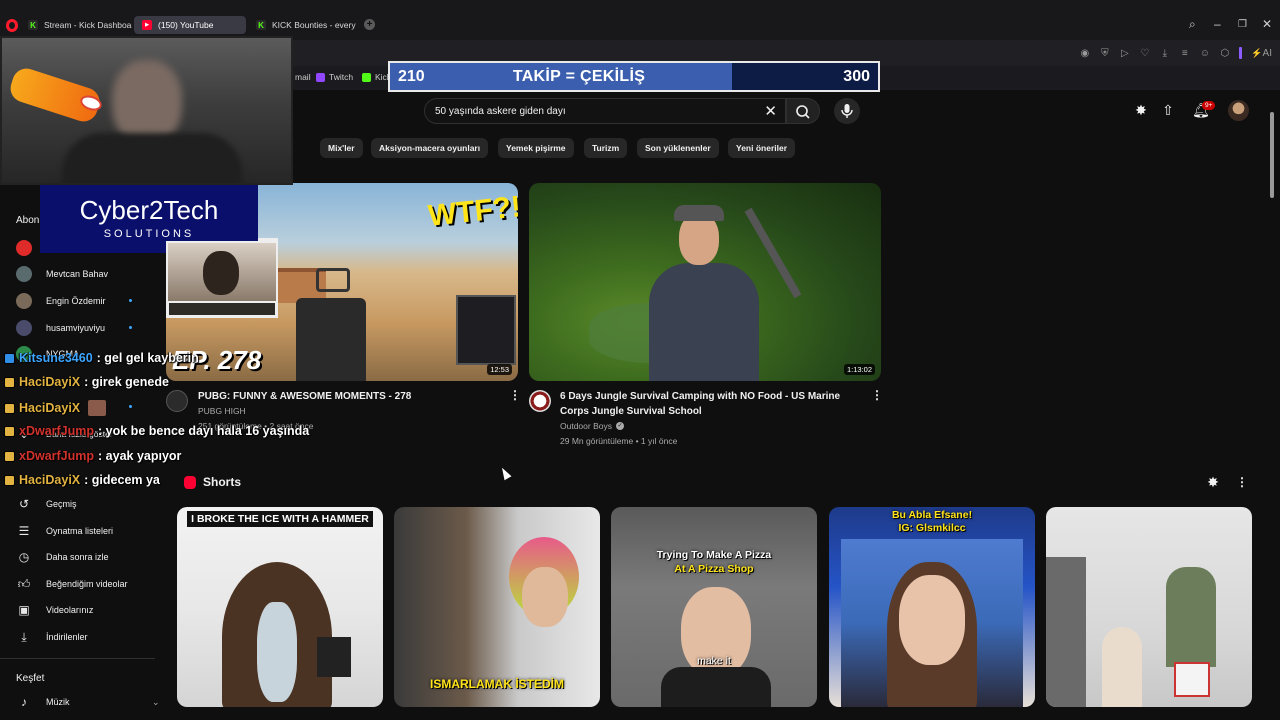 This screenshot has width=1280, height=720. Describe the element at coordinates (50, 480) in the screenshot. I see `chat-username: HaciDayiX` at that location.